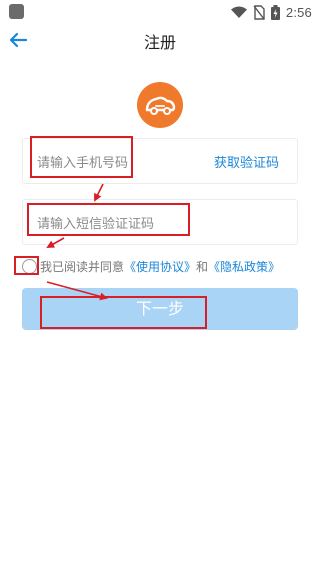 The width and height of the screenshot is (320, 568). What do you see at coordinates (259, 12) in the screenshot?
I see `no-sim-icon` at bounding box center [259, 12].